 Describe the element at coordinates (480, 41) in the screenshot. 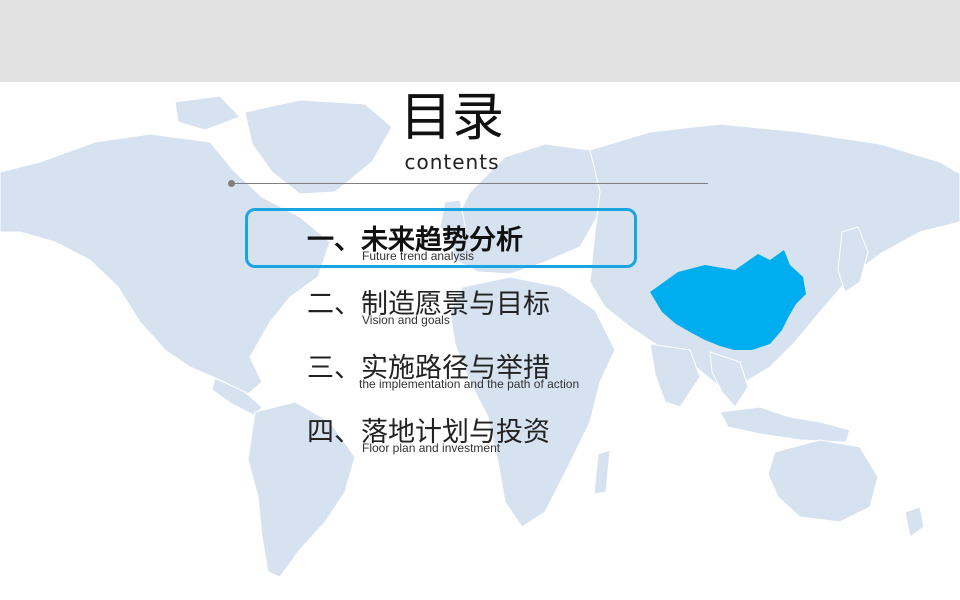

I see `top-bar` at that location.